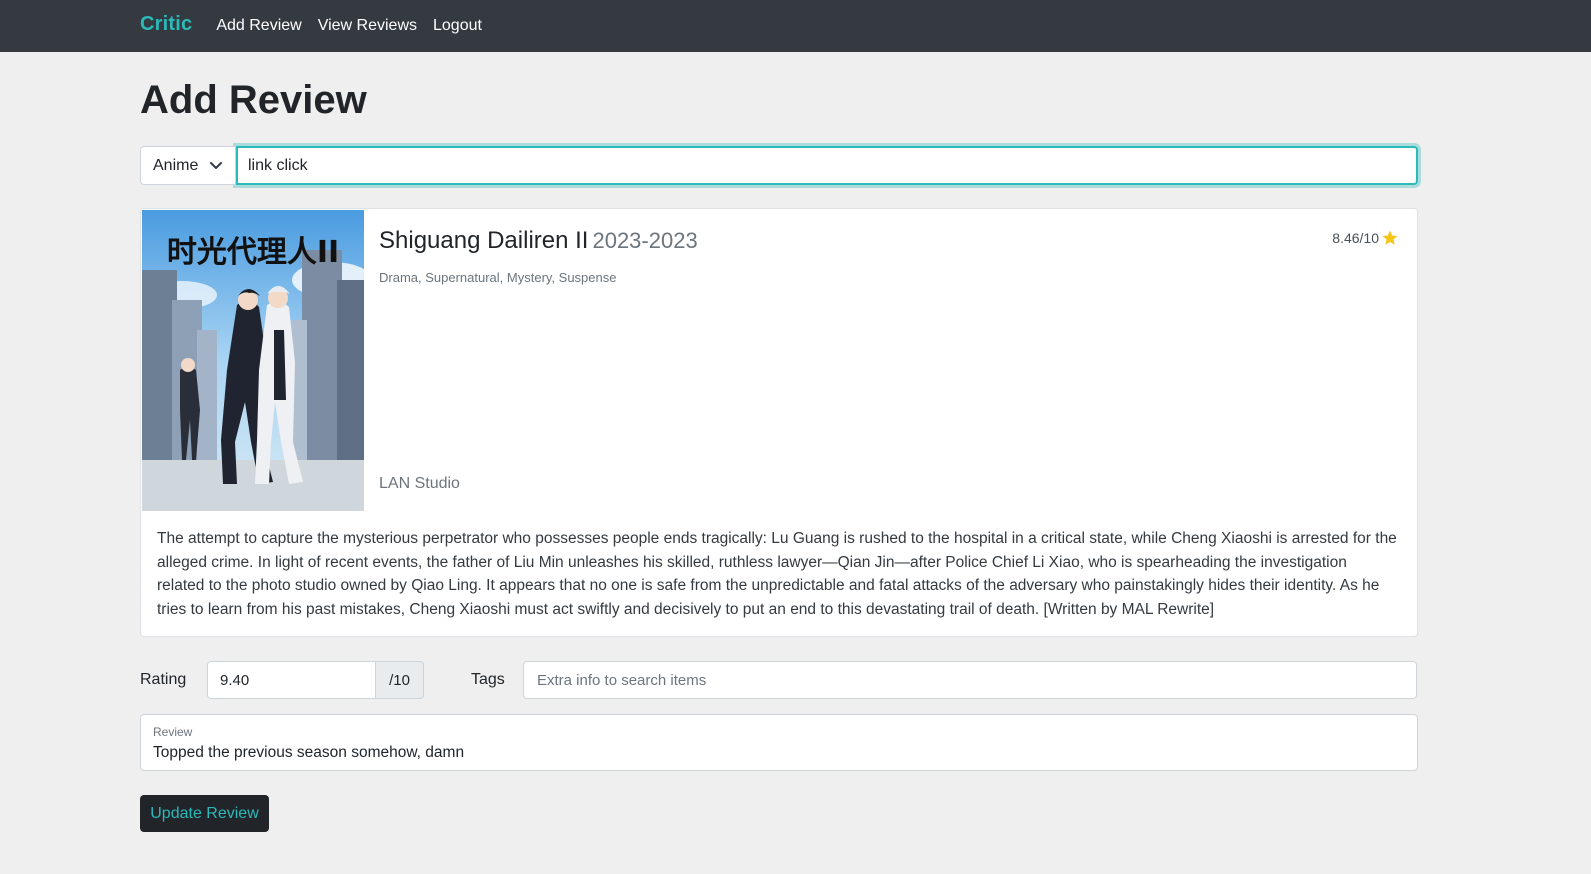  Describe the element at coordinates (173, 732) in the screenshot. I see `review-label: Review` at that location.